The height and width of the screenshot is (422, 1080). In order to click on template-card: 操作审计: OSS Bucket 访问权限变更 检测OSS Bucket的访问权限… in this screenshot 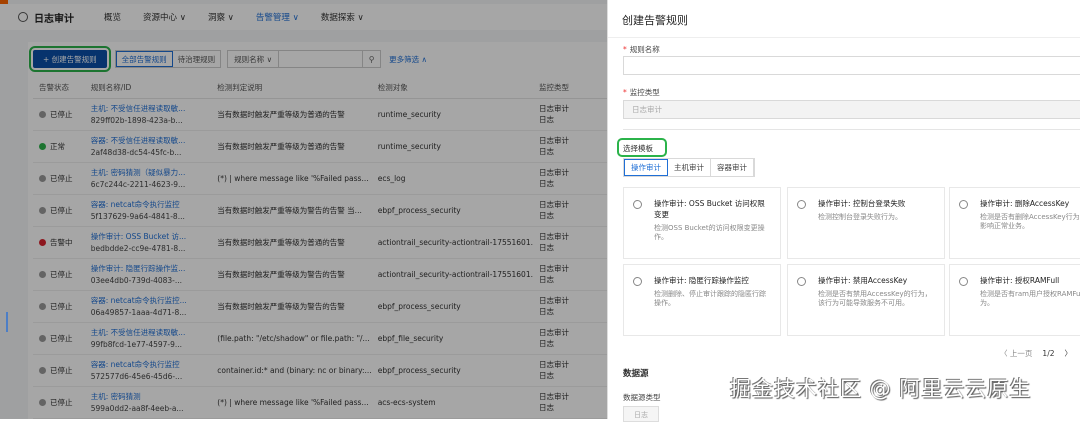, I will do `click(702, 223)`.